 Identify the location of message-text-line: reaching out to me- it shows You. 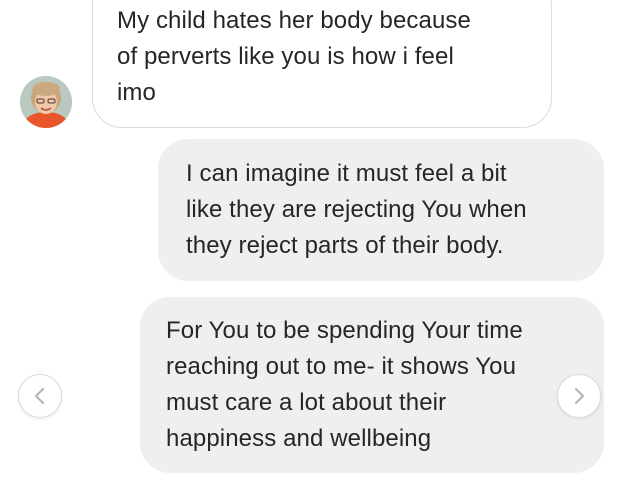
(341, 366).